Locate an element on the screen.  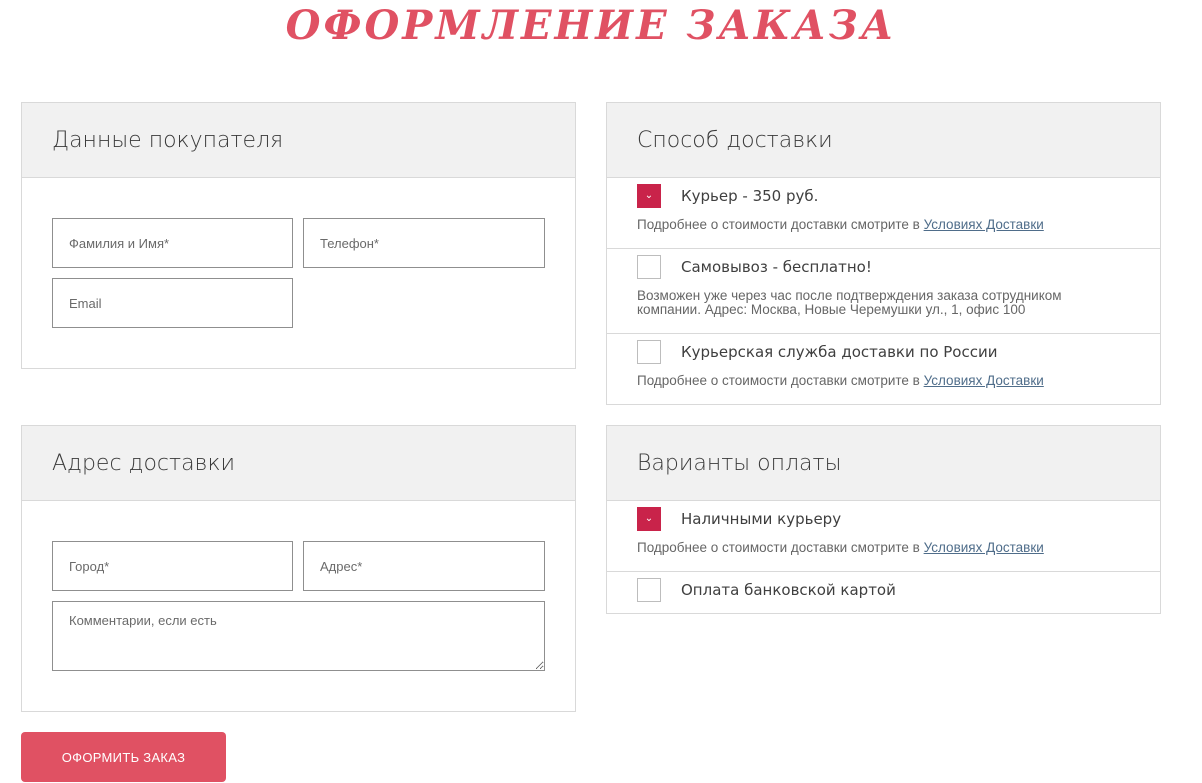
russia-checkbox is located at coordinates (649, 352).